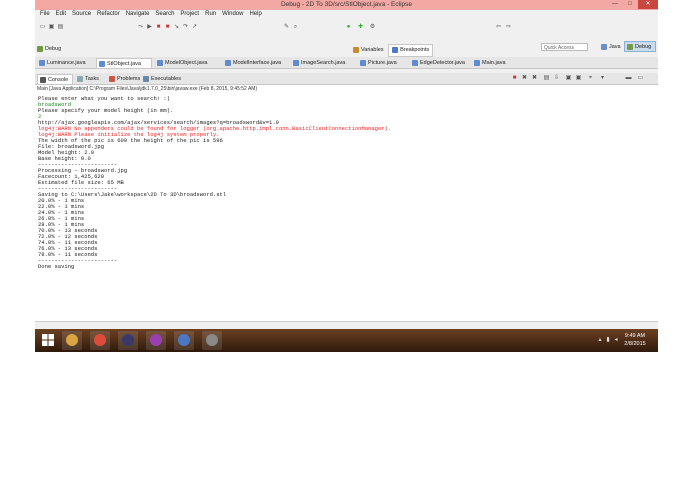  I want to click on problems-tab-label: Problems, so click(129, 79).